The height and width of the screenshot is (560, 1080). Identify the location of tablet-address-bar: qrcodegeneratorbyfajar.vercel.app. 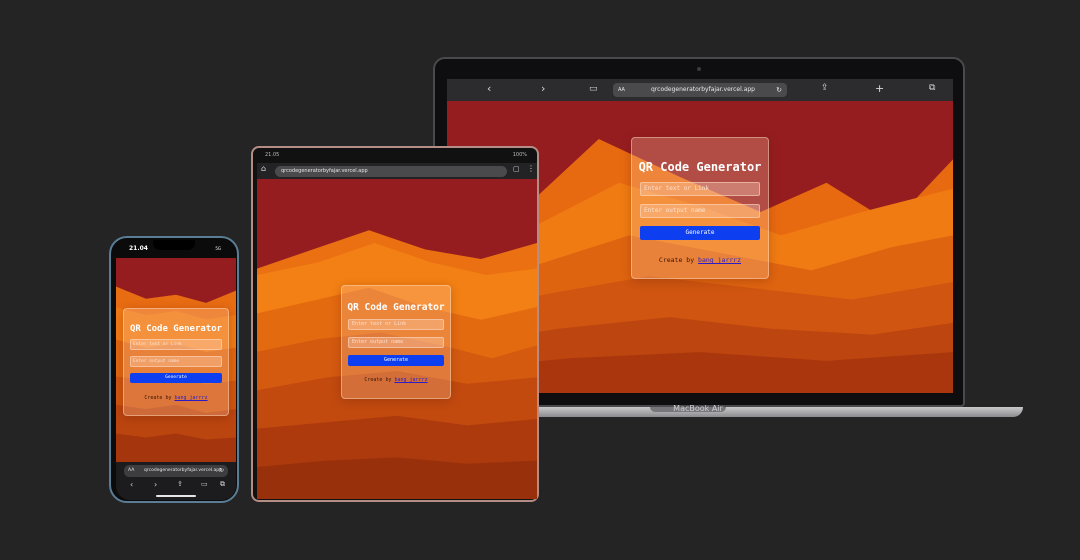
(391, 171).